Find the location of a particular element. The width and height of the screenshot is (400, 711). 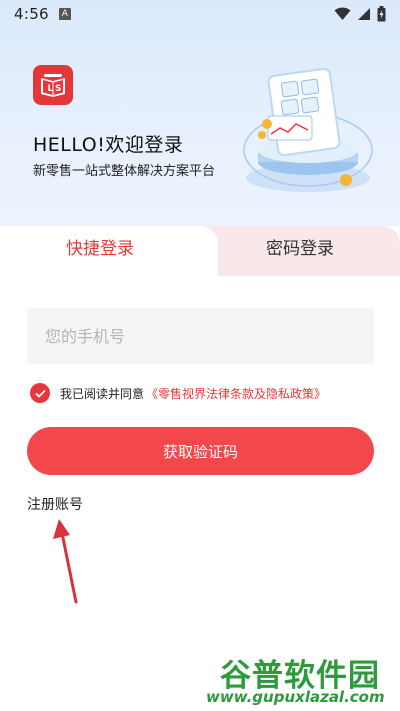

svg-text: S is located at coordinates (58, 89).